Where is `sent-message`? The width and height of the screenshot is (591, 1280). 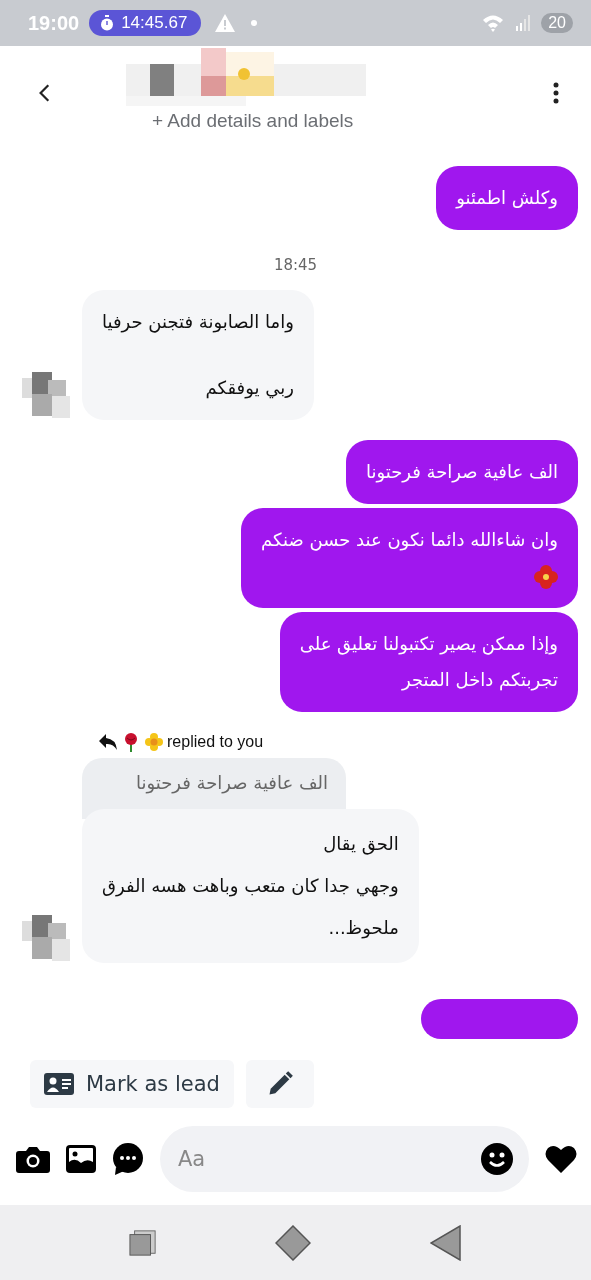
sent-message is located at coordinates (499, 1019).